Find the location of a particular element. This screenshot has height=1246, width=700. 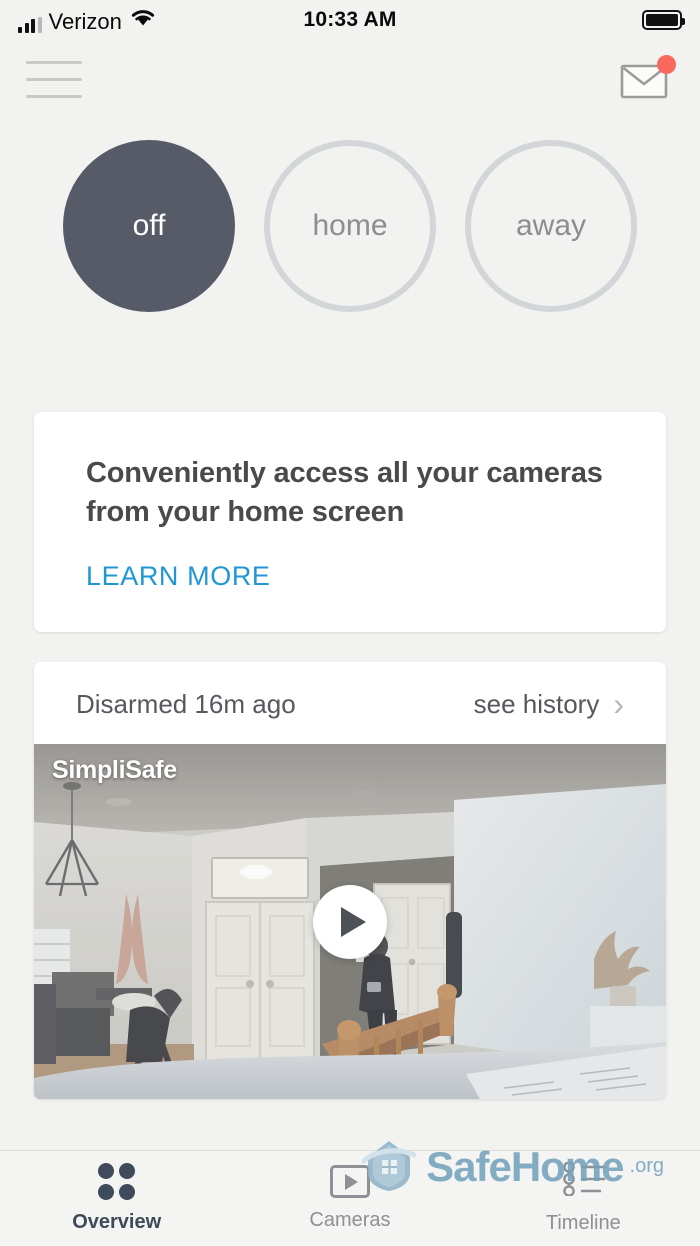

see-history-label: see history is located at coordinates (536, 703).